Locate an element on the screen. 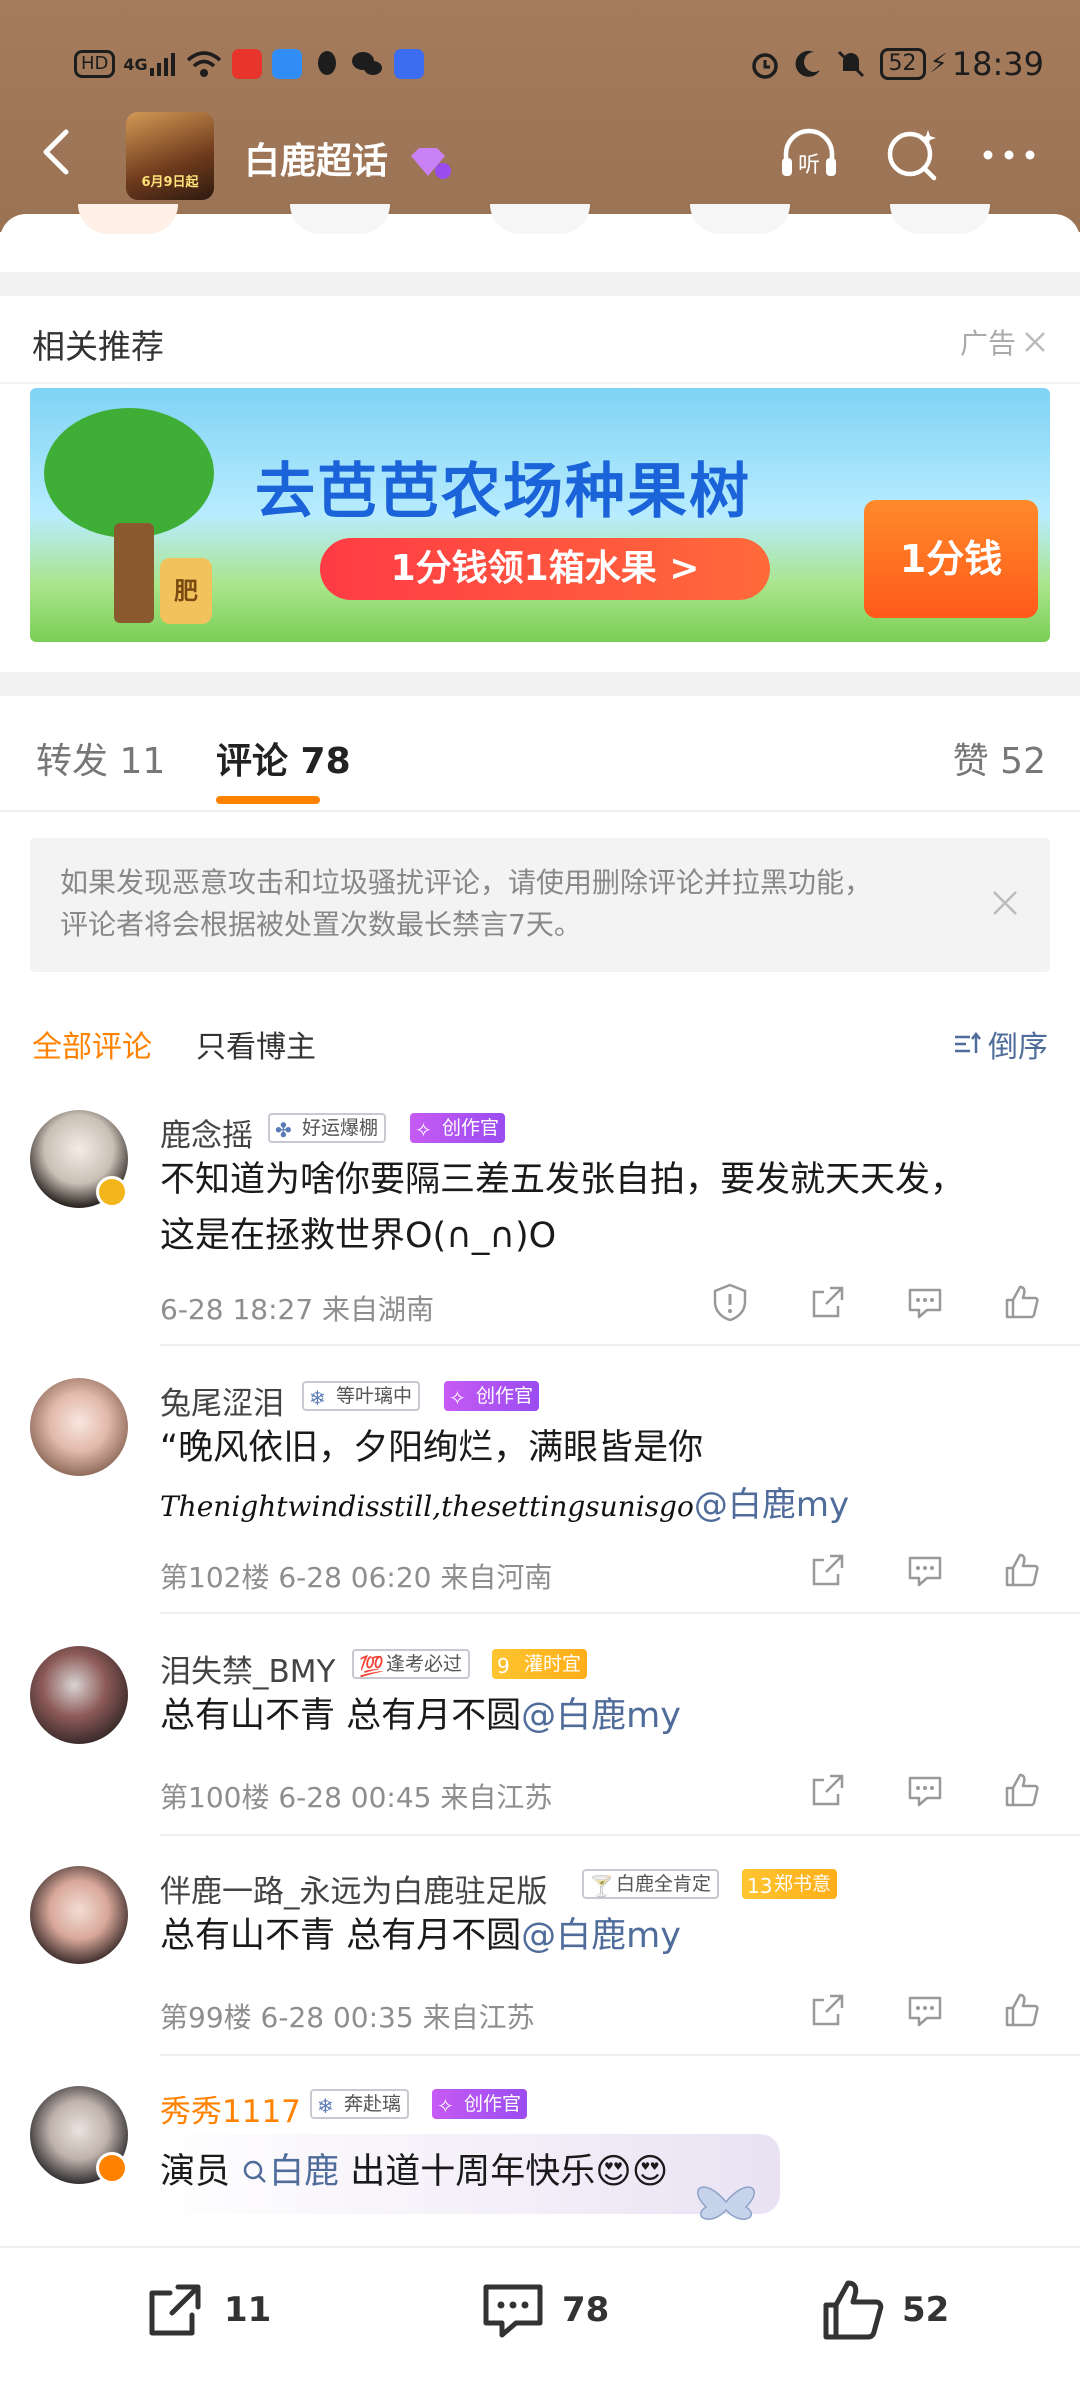 The width and height of the screenshot is (1080, 2388). more-options-icon is located at coordinates (1009, 155).